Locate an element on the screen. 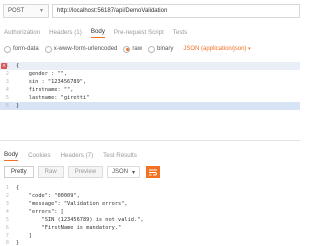 This screenshot has height=246, width=320. code-line: 3 "message": "Validation errors", is located at coordinates (66, 204).